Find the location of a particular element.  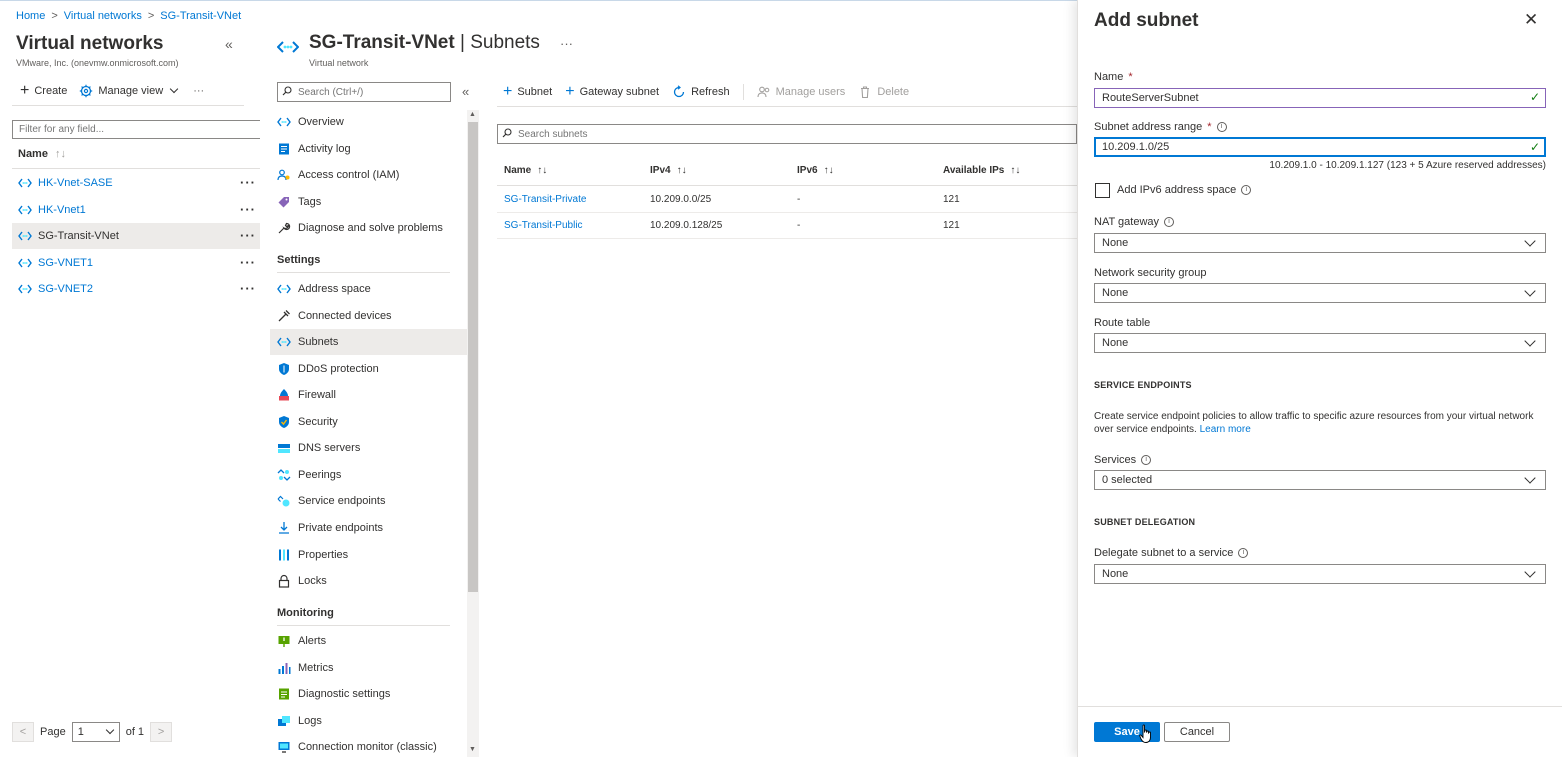

menu-item-security: Security is located at coordinates (368, 422).